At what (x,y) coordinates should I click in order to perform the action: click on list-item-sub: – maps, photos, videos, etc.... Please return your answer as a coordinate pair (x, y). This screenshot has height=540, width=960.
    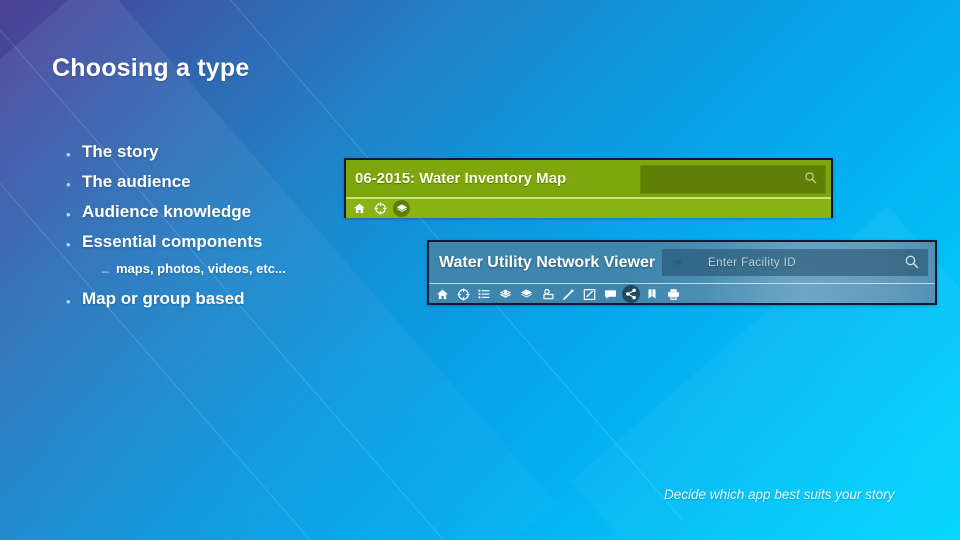
    Looking at the image, I should click on (249, 269).